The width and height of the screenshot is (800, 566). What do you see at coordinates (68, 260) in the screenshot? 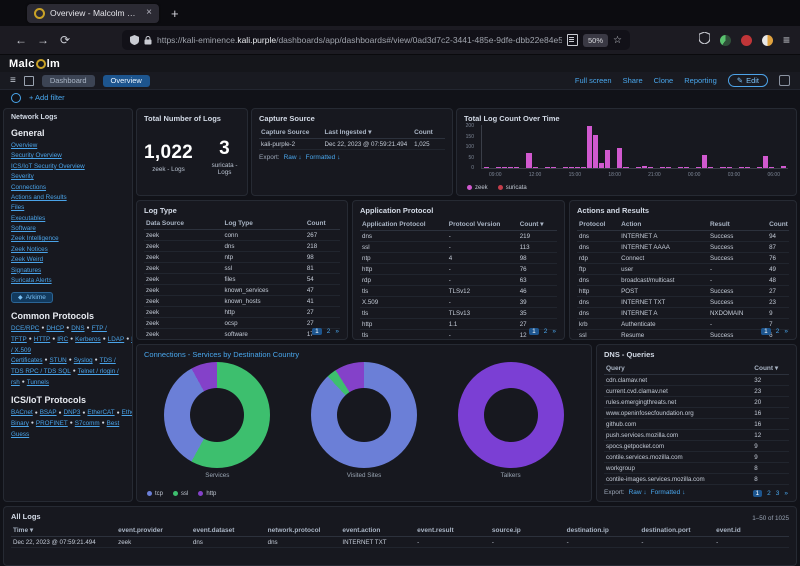
I see `sidebar-link: Zeek Weird` at bounding box center [68, 260].